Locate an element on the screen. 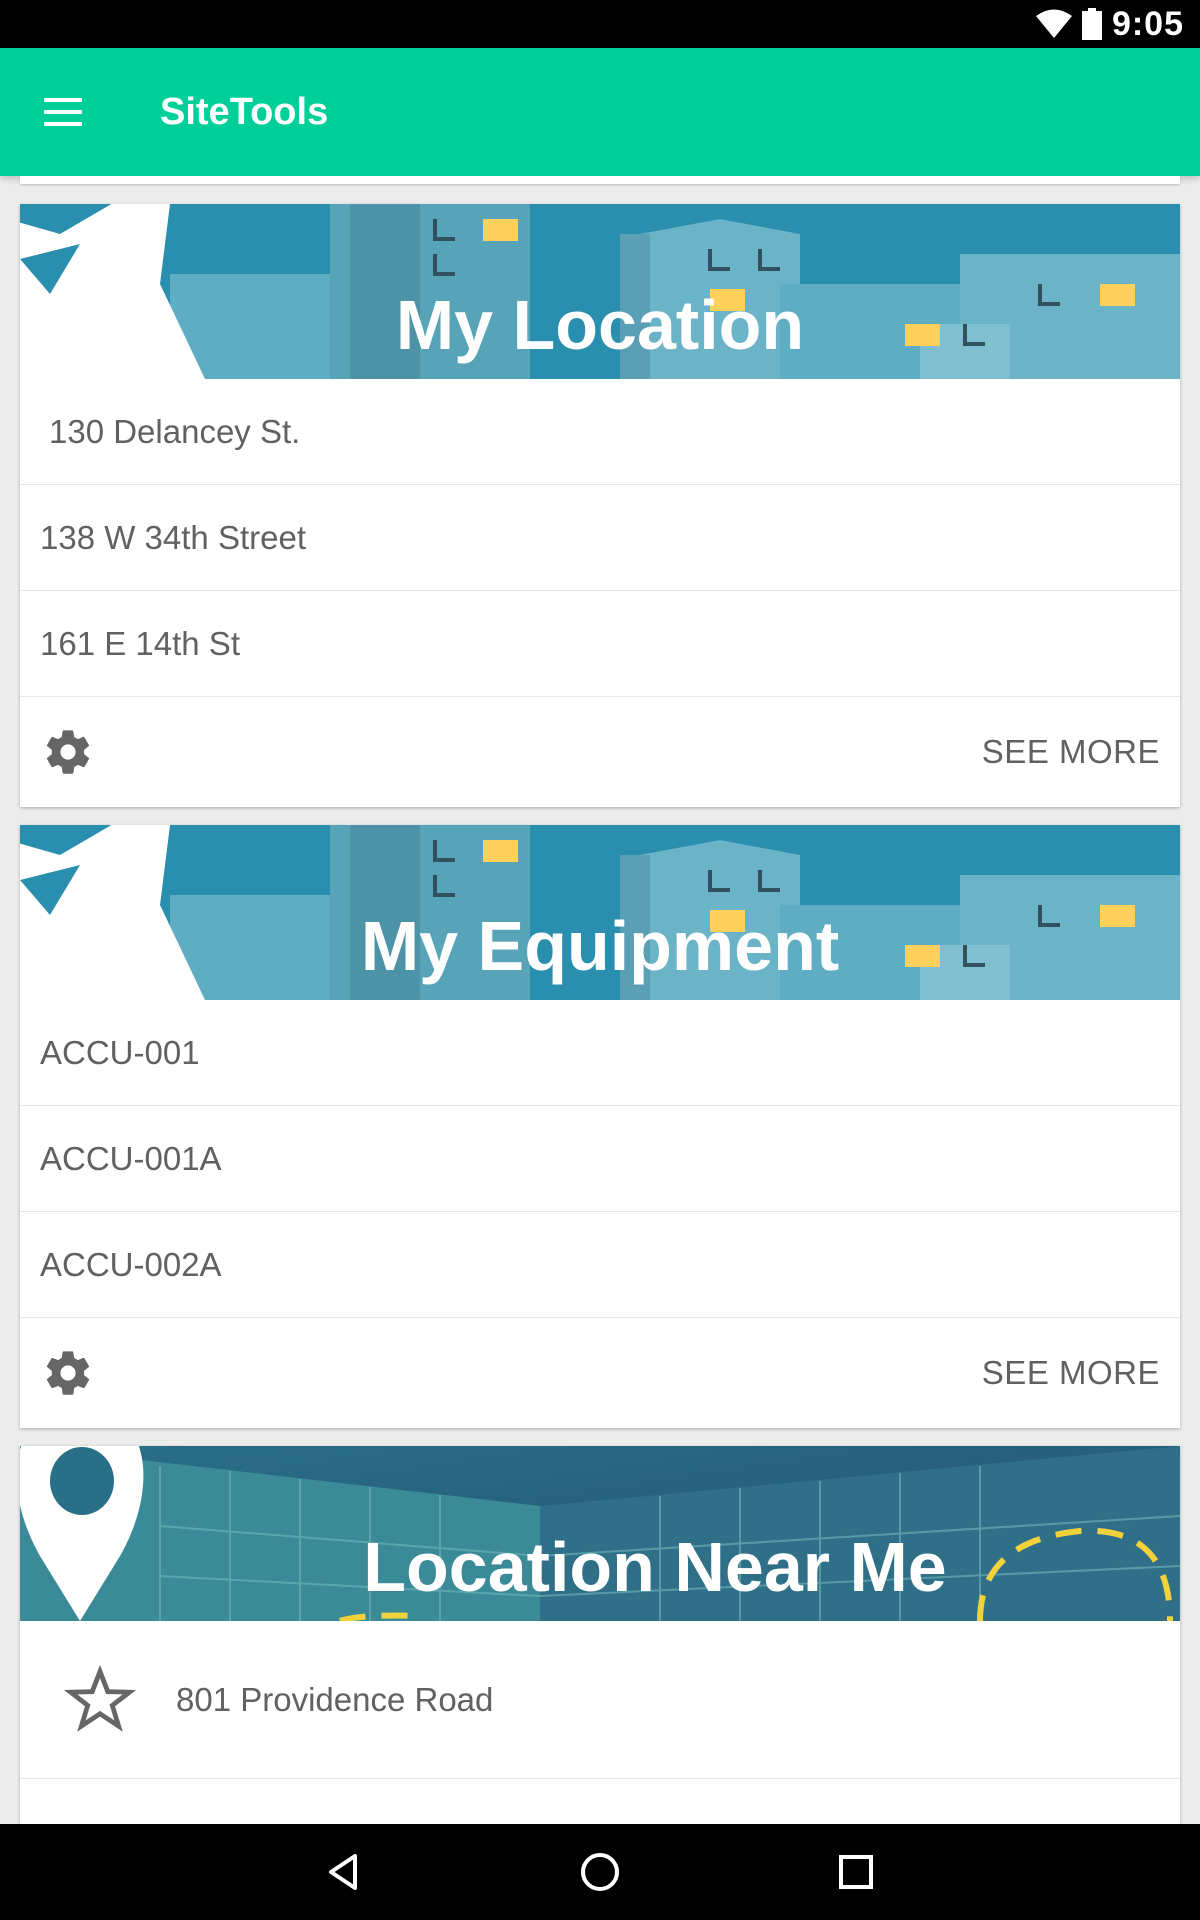  navigation-bar is located at coordinates (600, 1872).